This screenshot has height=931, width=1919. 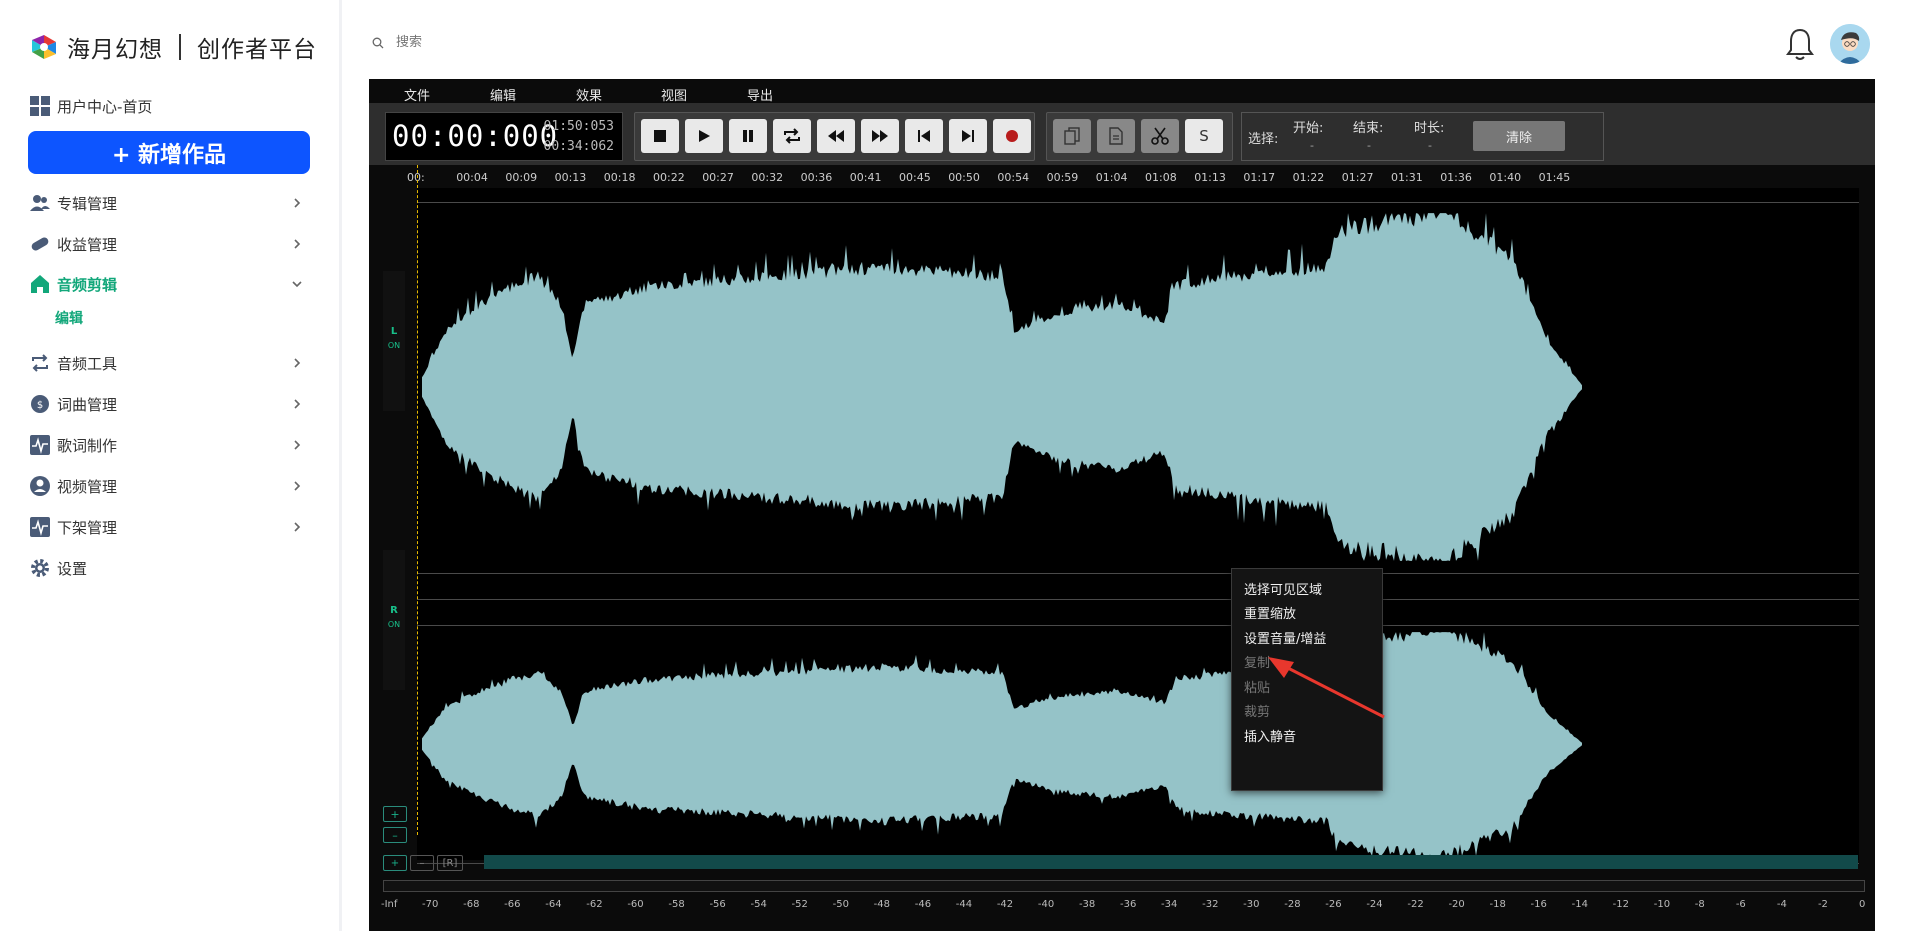 What do you see at coordinates (69, 318) in the screenshot?
I see `sidebar-subitem-edit: 编辑` at bounding box center [69, 318].